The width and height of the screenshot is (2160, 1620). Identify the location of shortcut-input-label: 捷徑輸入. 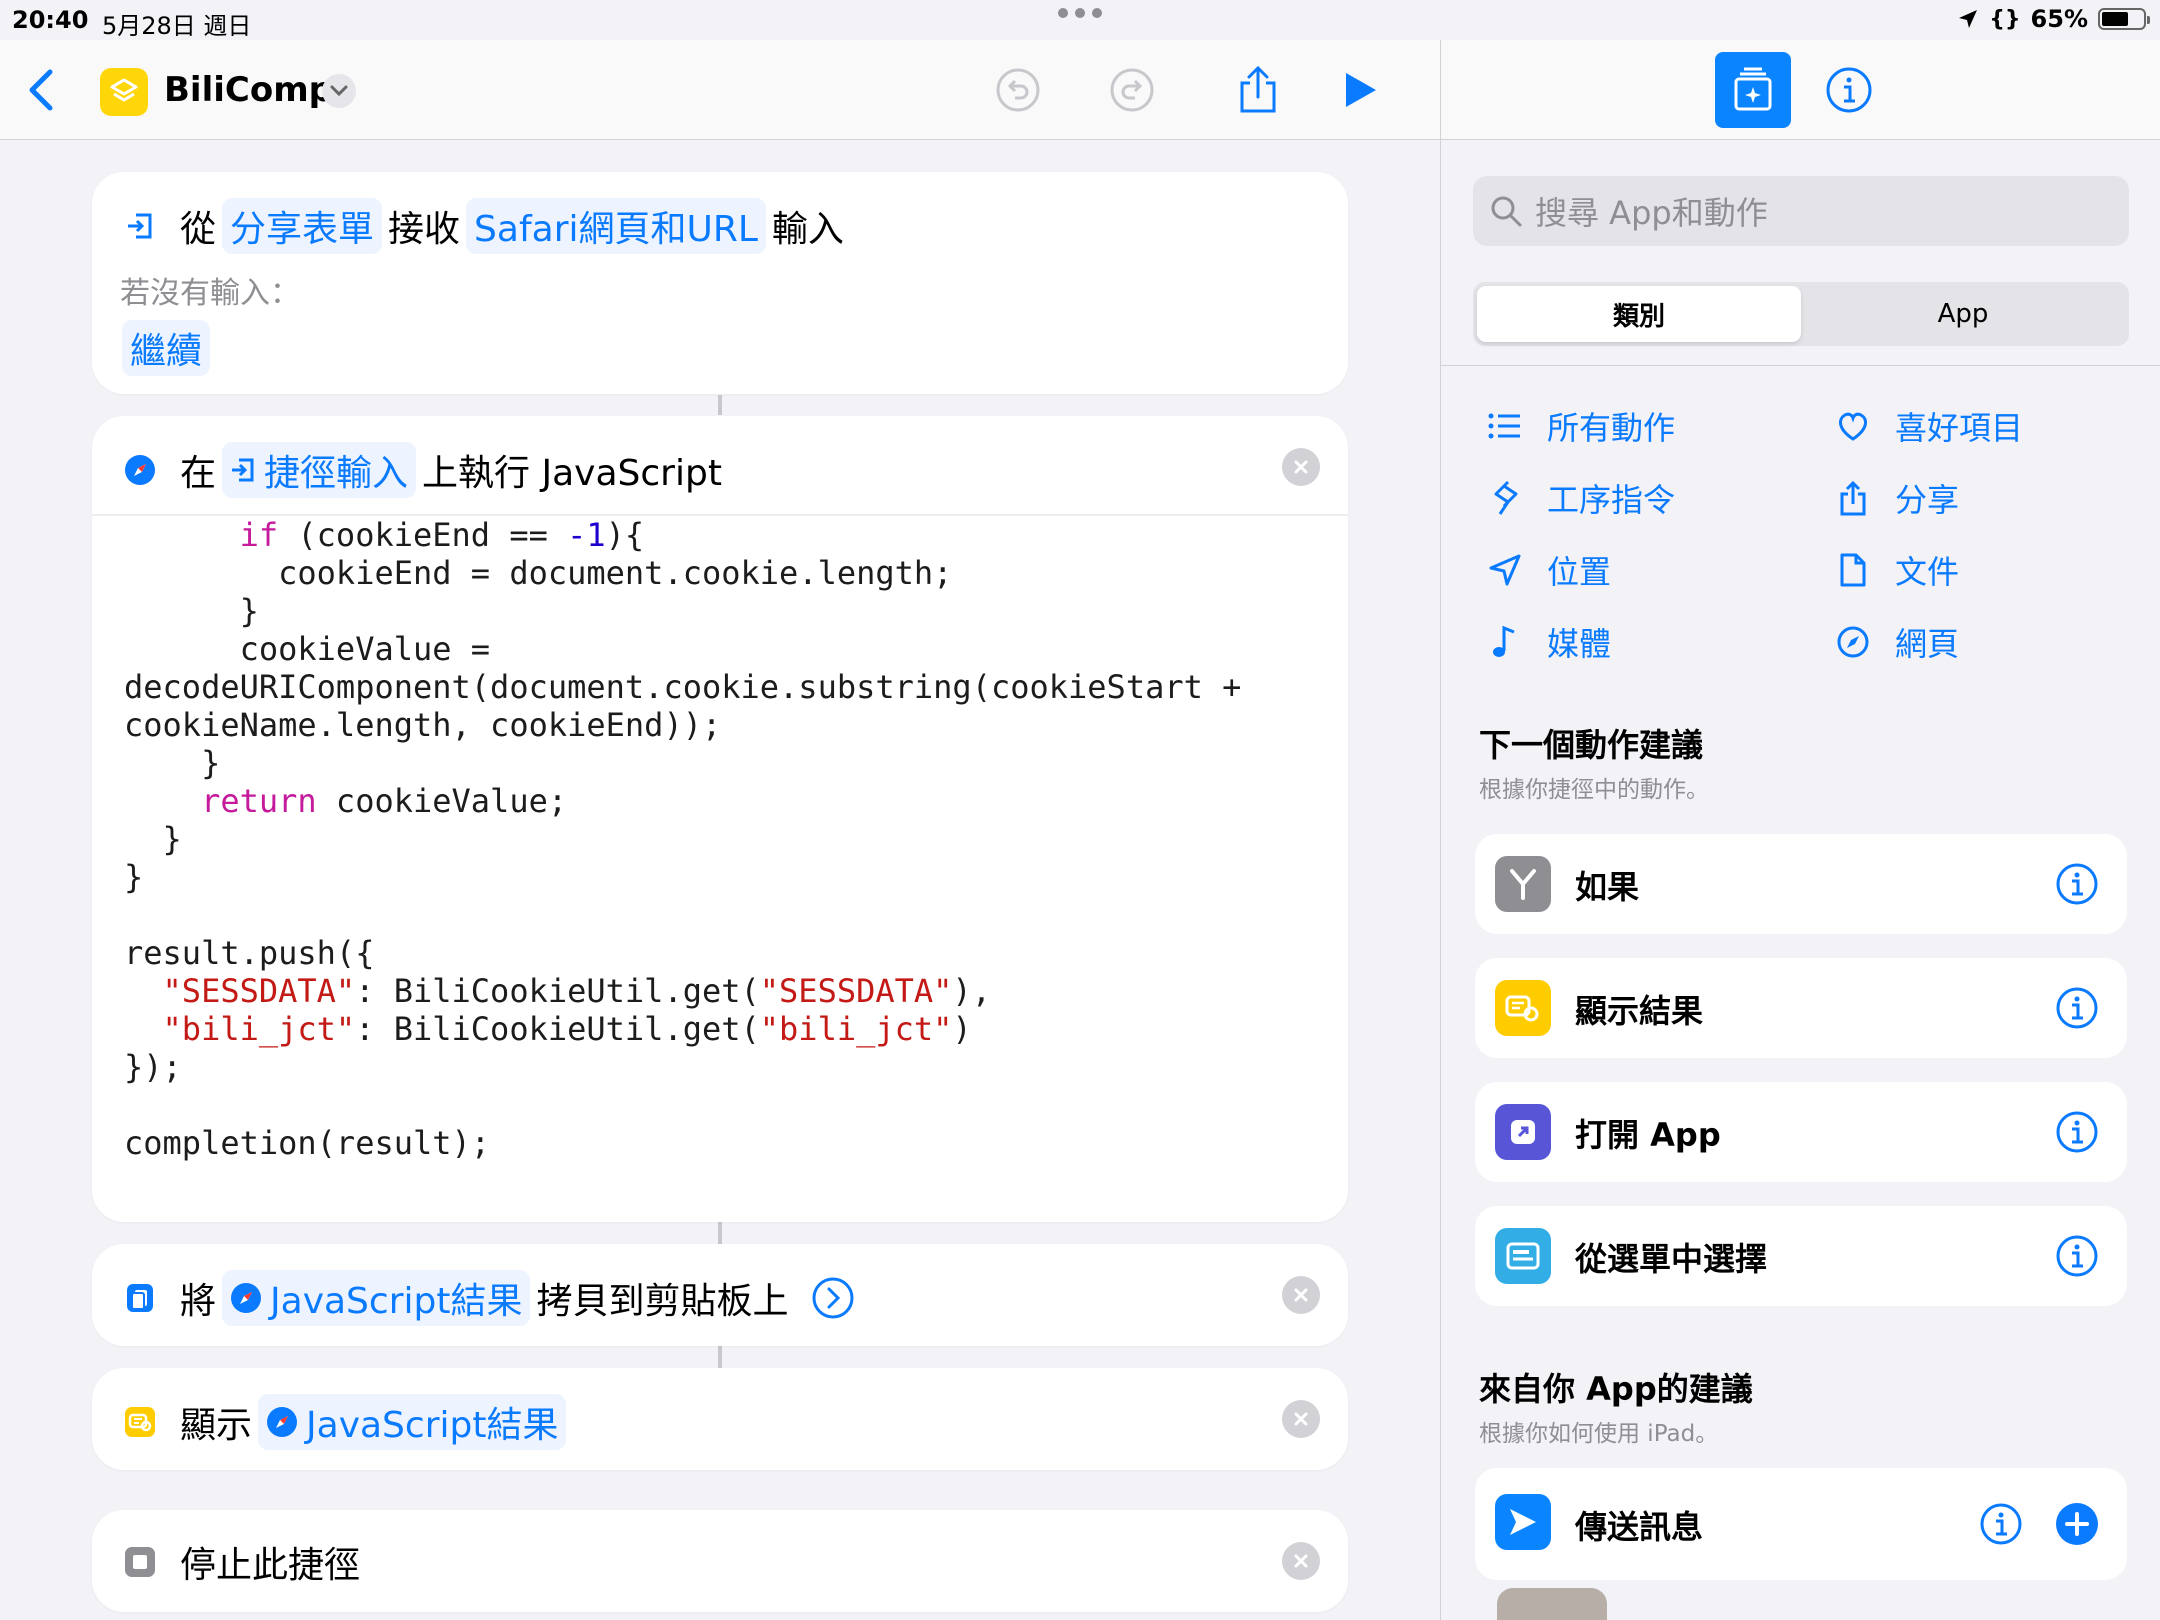
(336, 473).